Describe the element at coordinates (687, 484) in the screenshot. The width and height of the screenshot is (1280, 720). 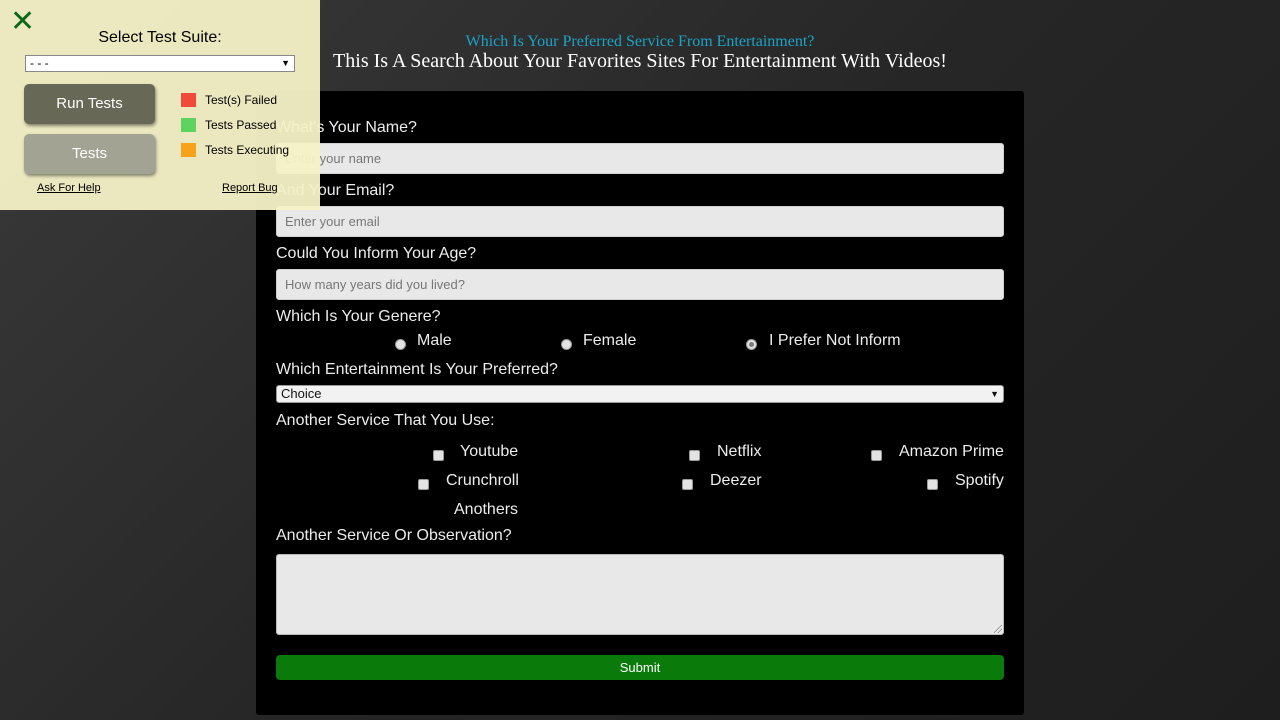
I see `deezer-checkbox` at that location.